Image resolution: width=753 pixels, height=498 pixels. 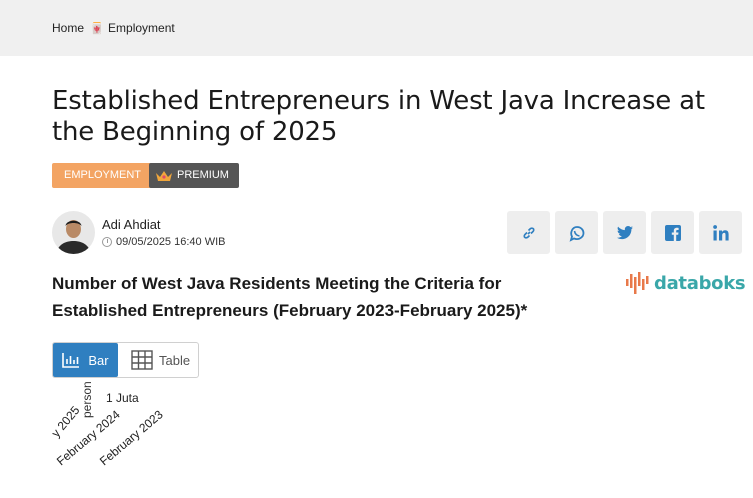 I want to click on chart-view-toggle: Bar Table, so click(x=125, y=360).